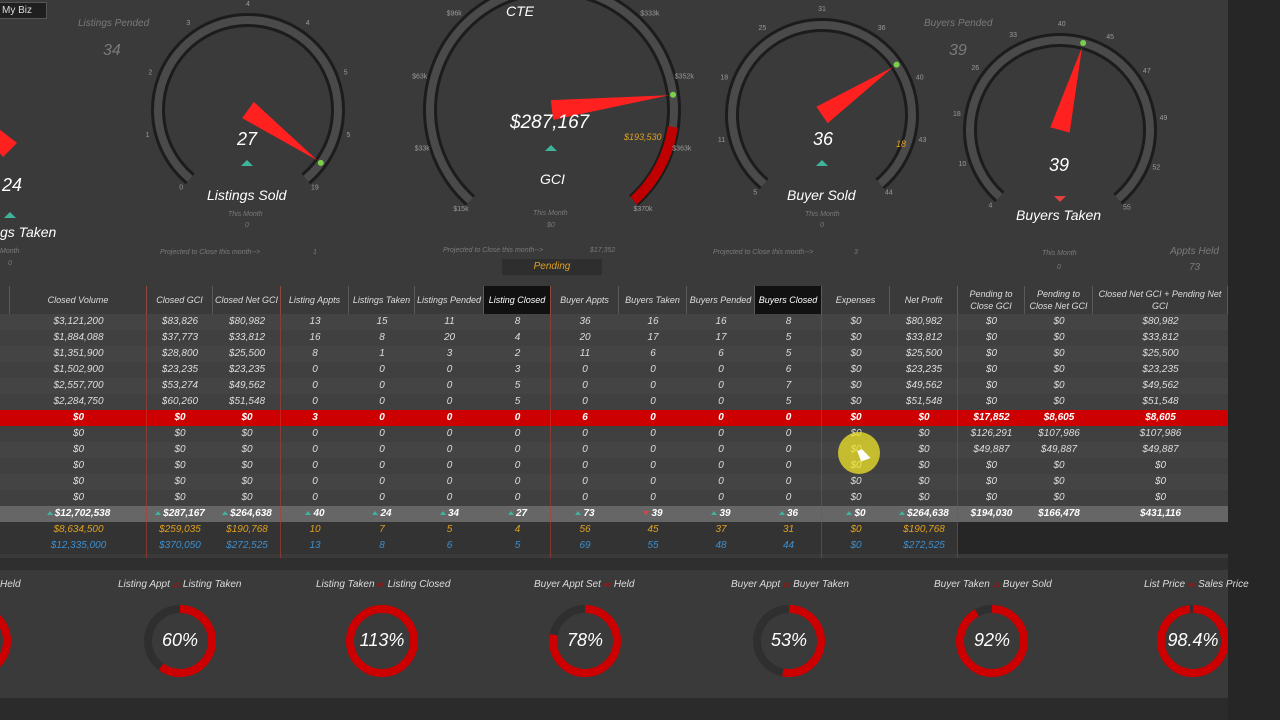 This screenshot has width=1280, height=720. I want to click on donut-label: List Price vs Sales Price, so click(1196, 584).